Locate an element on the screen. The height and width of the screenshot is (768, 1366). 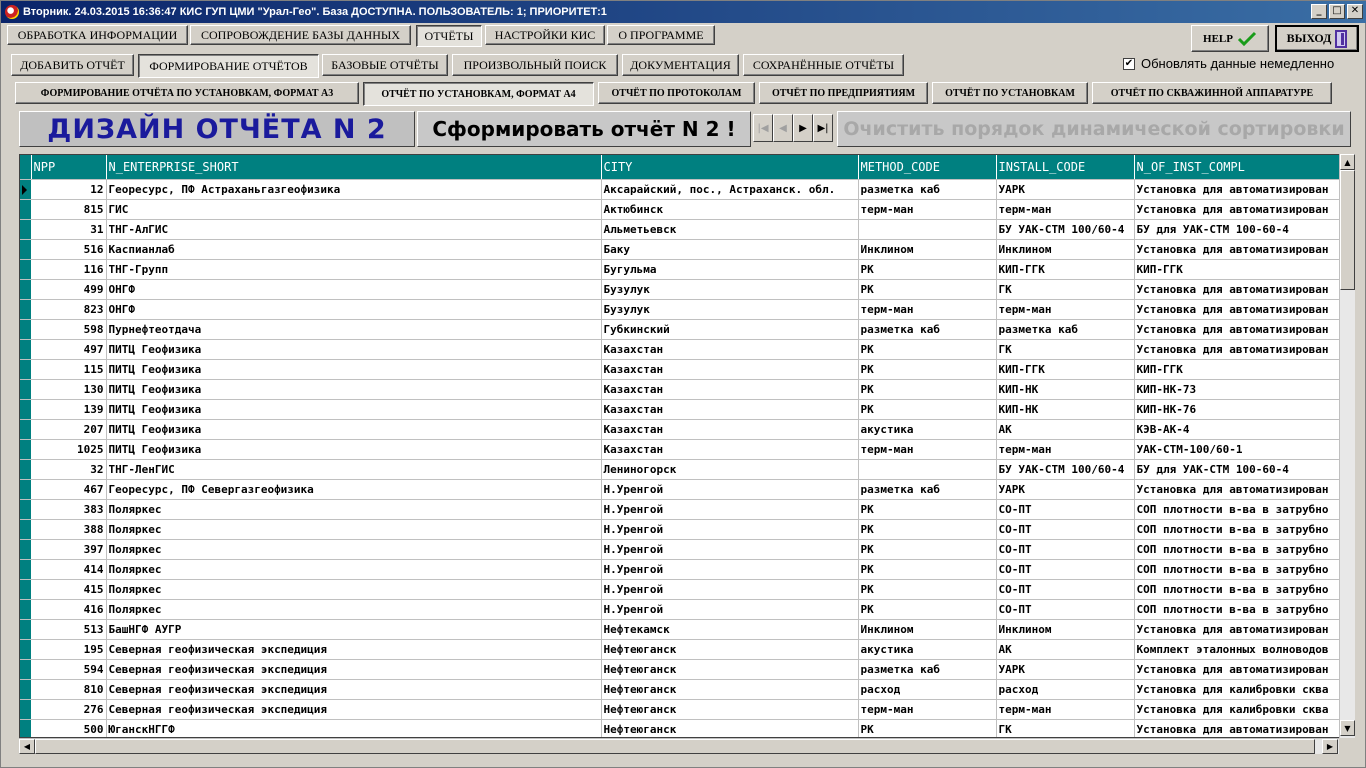
nav-prev-button: ◀ is located at coordinates (783, 128).